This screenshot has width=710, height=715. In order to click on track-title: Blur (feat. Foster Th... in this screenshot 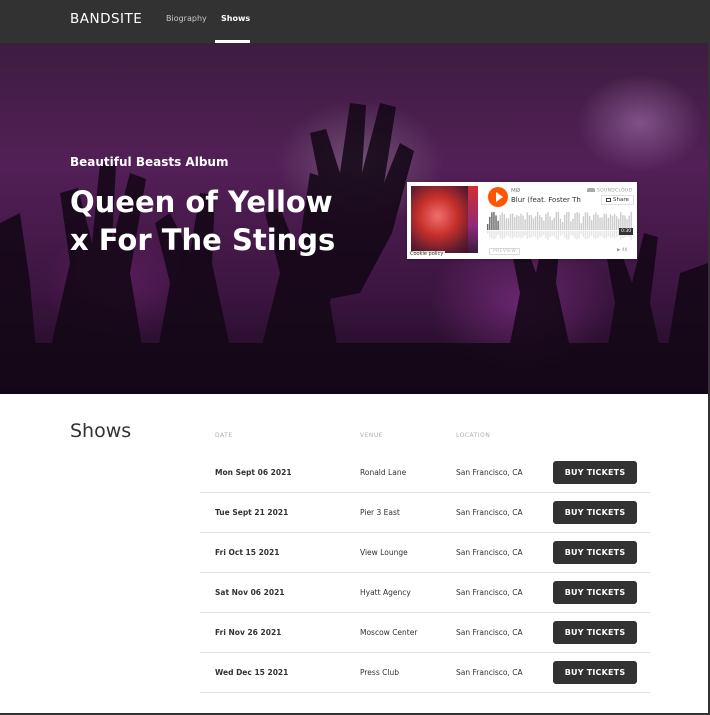, I will do `click(546, 200)`.